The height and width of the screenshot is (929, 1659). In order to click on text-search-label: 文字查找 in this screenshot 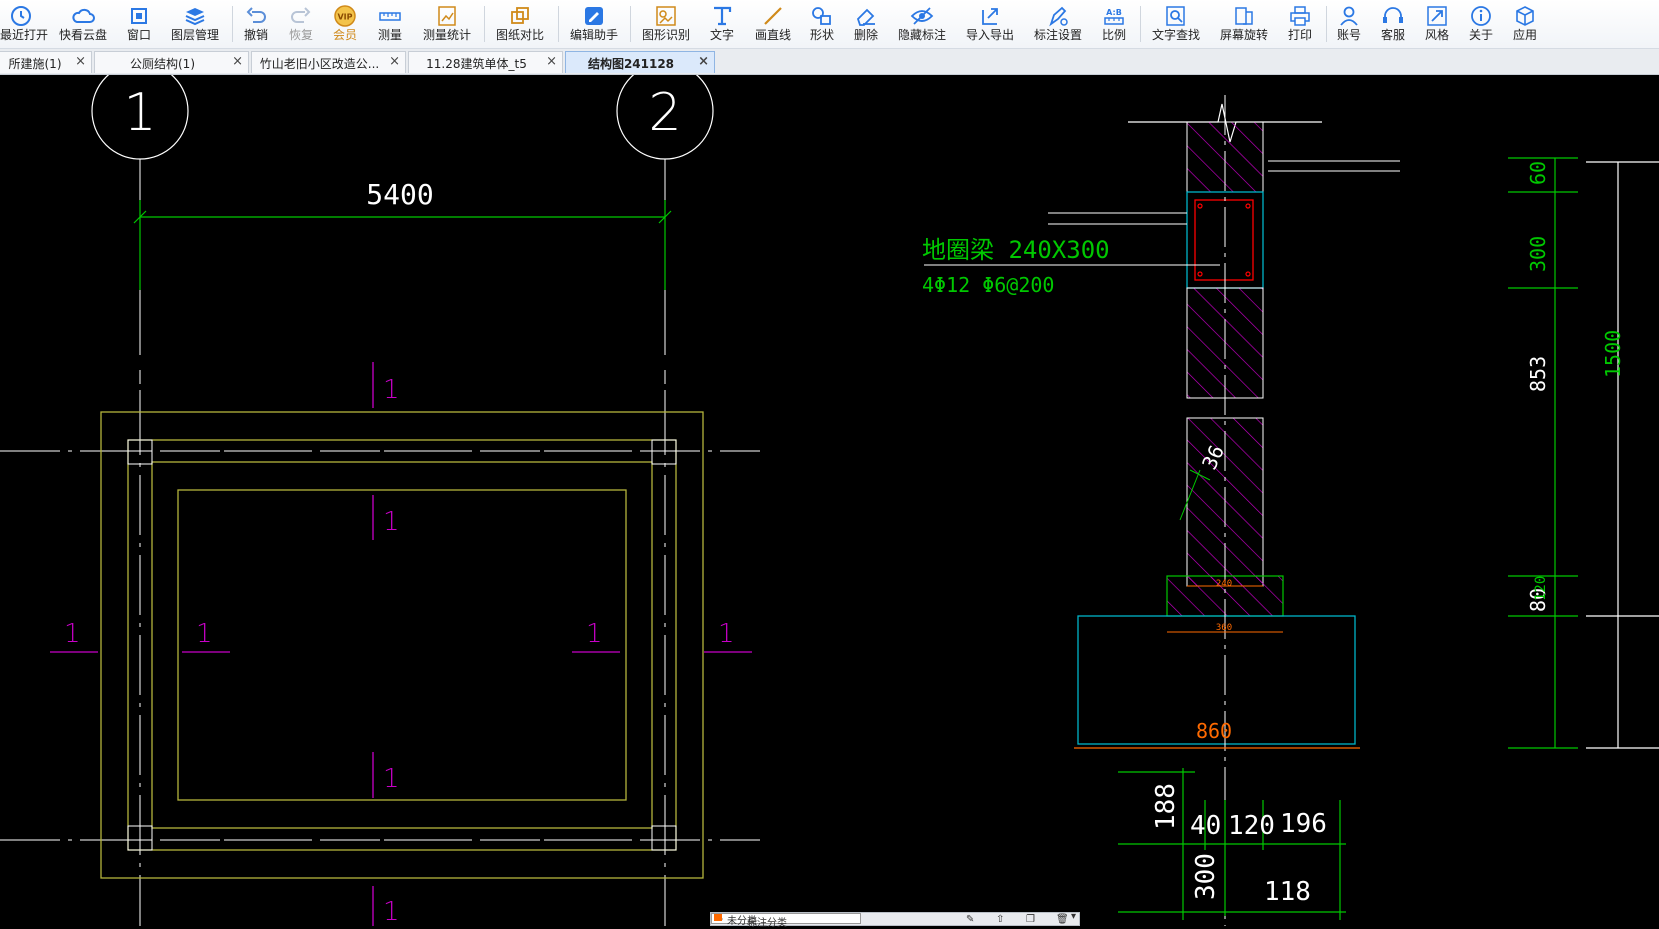, I will do `click(1175, 35)`.